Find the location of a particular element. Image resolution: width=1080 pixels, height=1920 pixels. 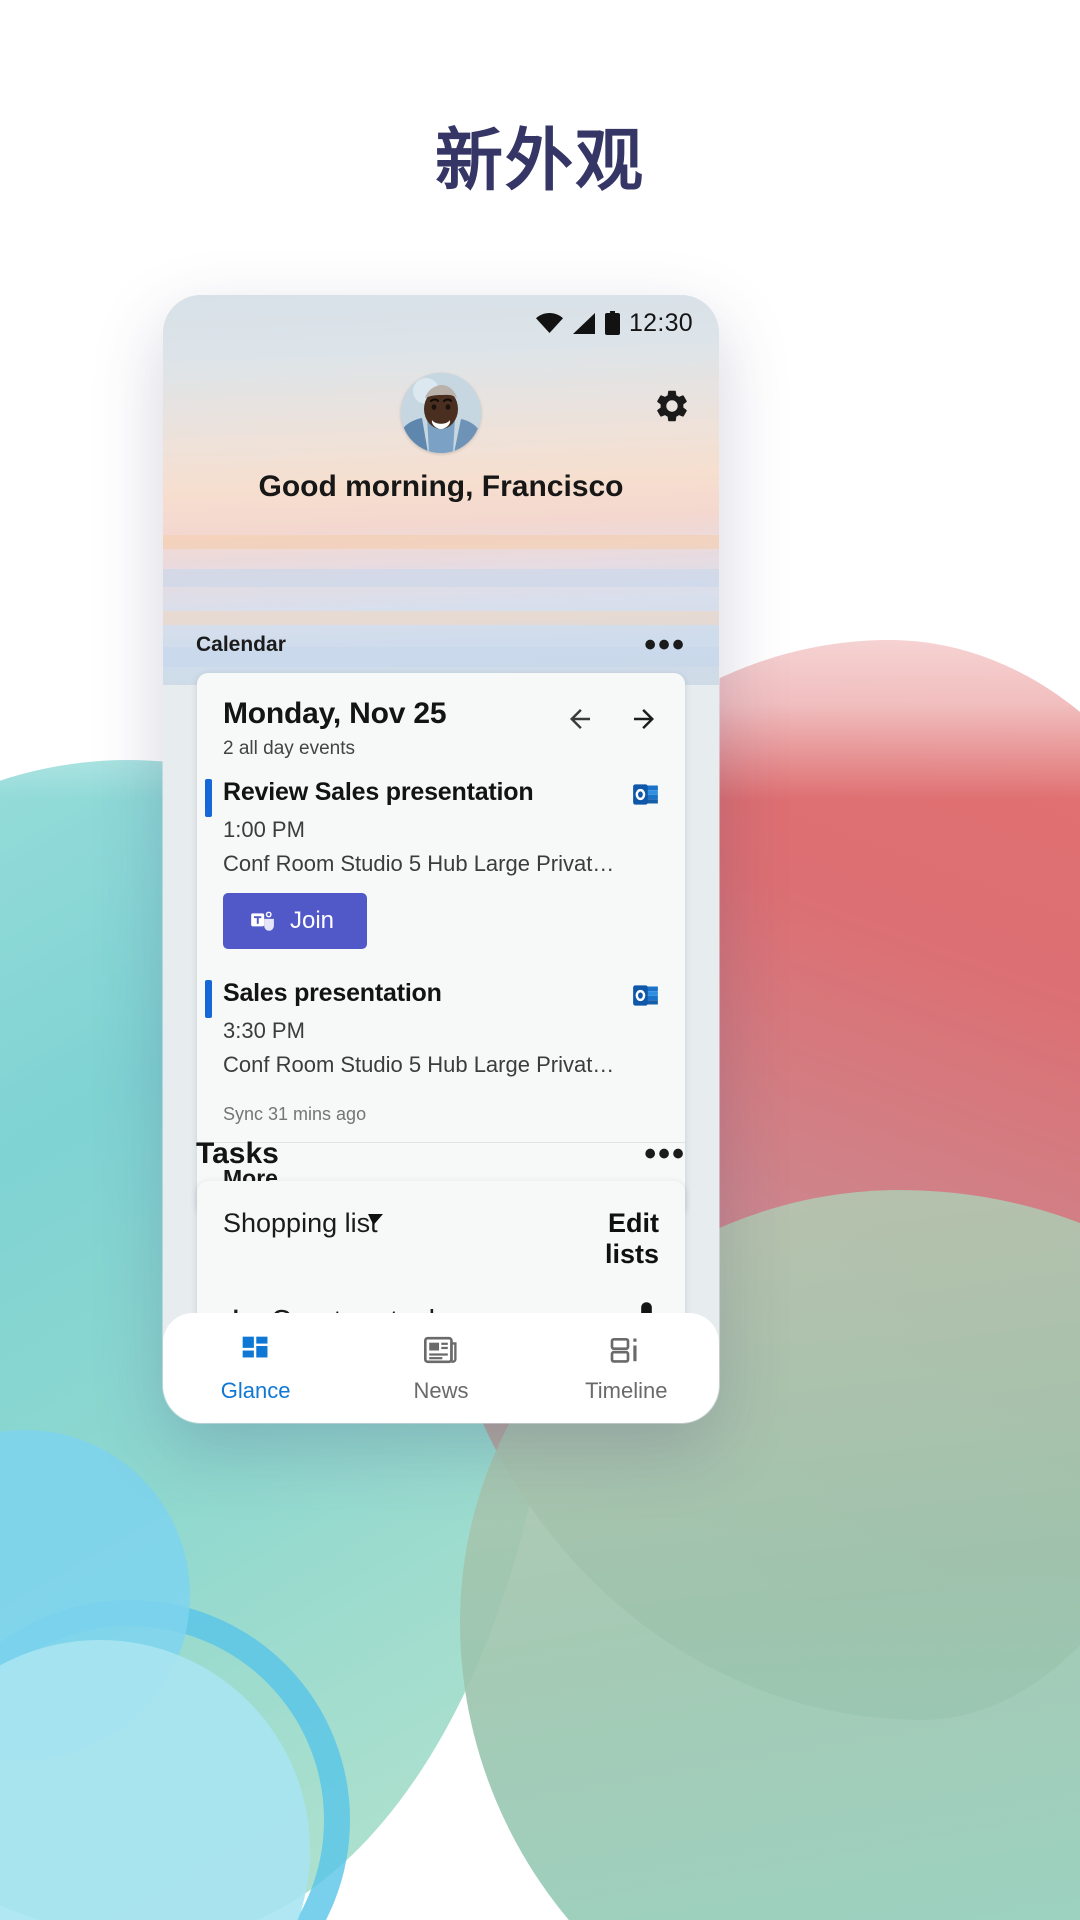

calendar-section-title: Calendar is located at coordinates (241, 644).